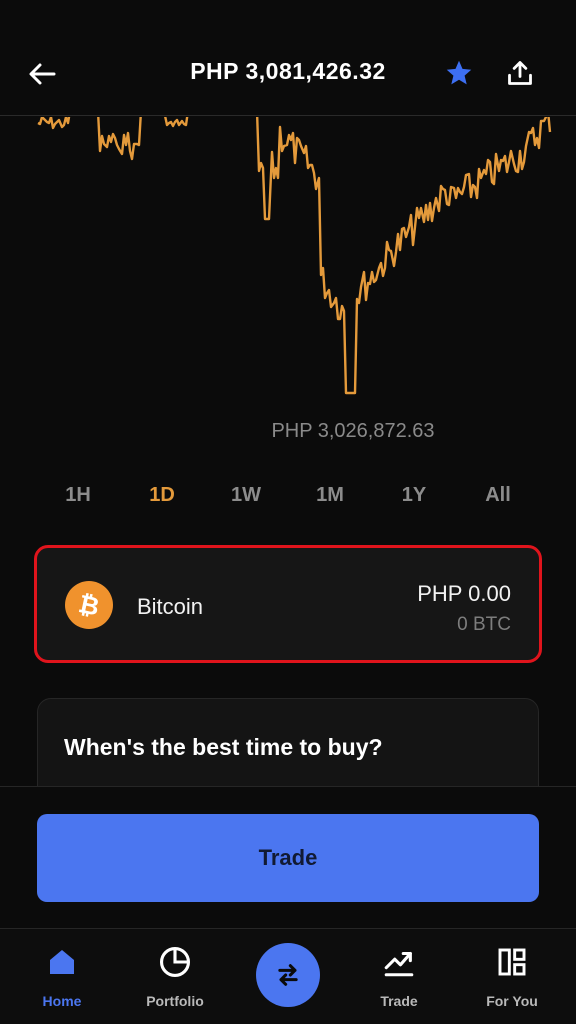 This screenshot has height=1024, width=576. Describe the element at coordinates (246, 499) in the screenshot. I see `range-1w: 1W` at that location.